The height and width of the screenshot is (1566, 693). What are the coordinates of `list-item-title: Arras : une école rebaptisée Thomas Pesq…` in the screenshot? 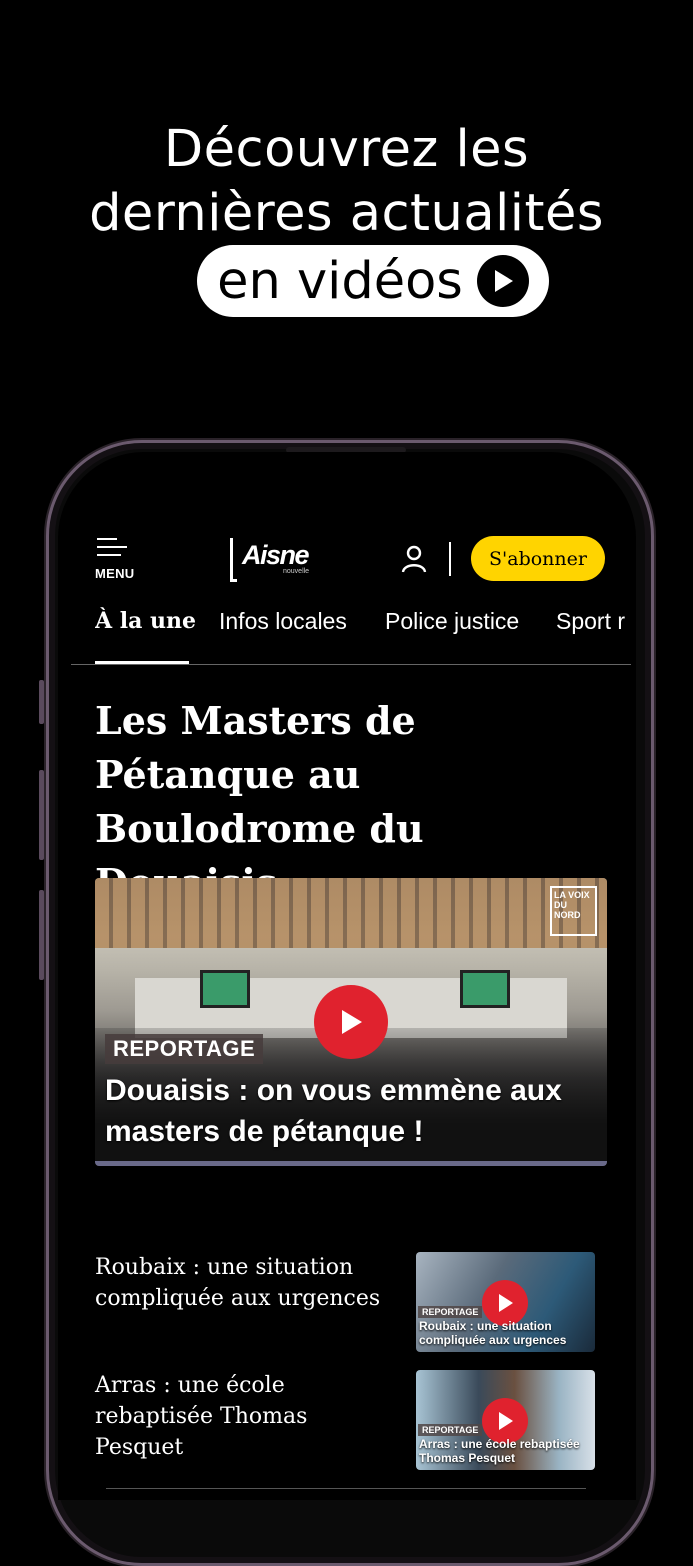 It's located at (245, 1416).